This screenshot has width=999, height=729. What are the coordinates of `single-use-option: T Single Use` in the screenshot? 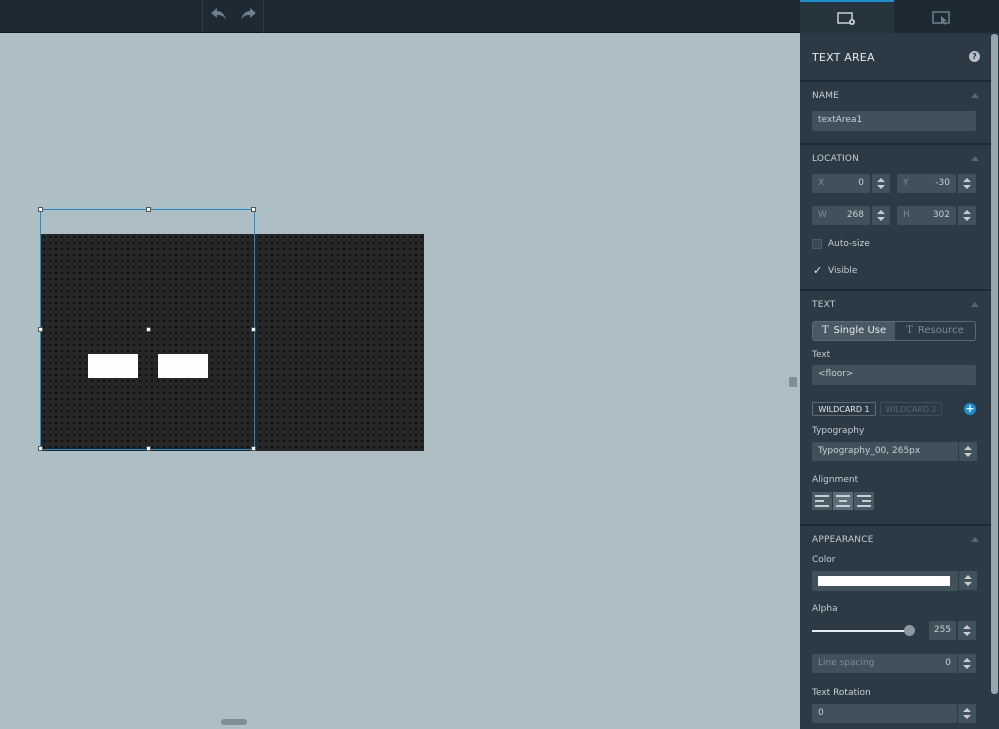 It's located at (854, 331).